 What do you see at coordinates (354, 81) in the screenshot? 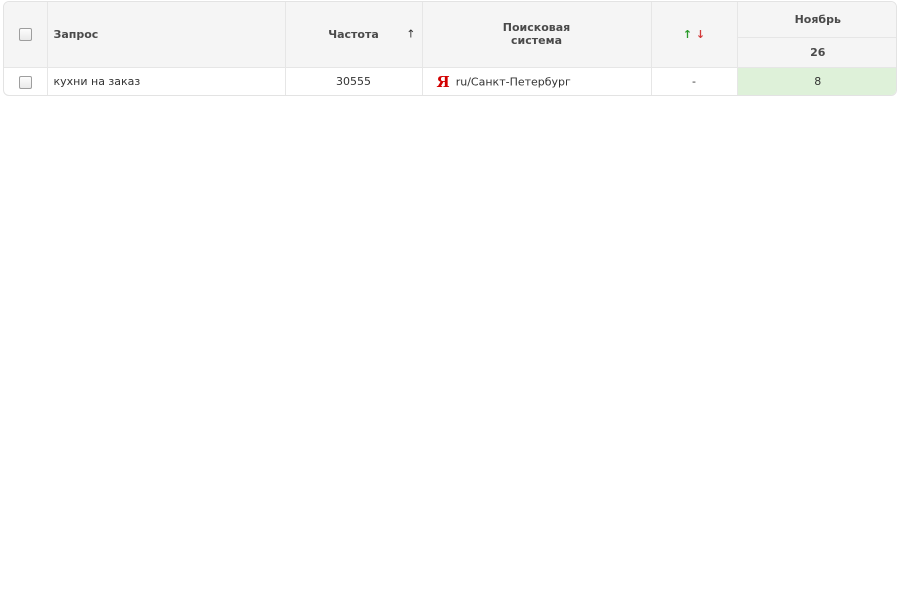
I see `frequency-cell: 30555` at bounding box center [354, 81].